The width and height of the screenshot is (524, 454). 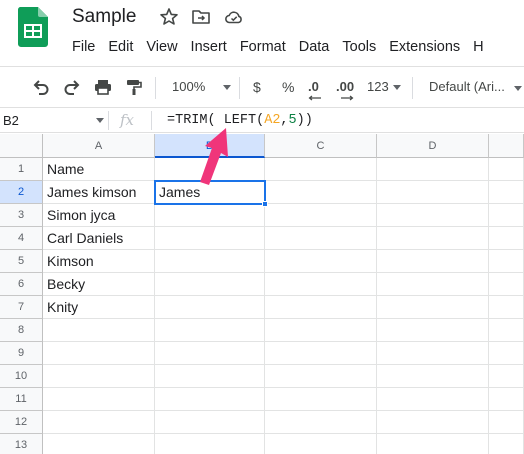 What do you see at coordinates (433, 444) in the screenshot?
I see `cell-d13` at bounding box center [433, 444].